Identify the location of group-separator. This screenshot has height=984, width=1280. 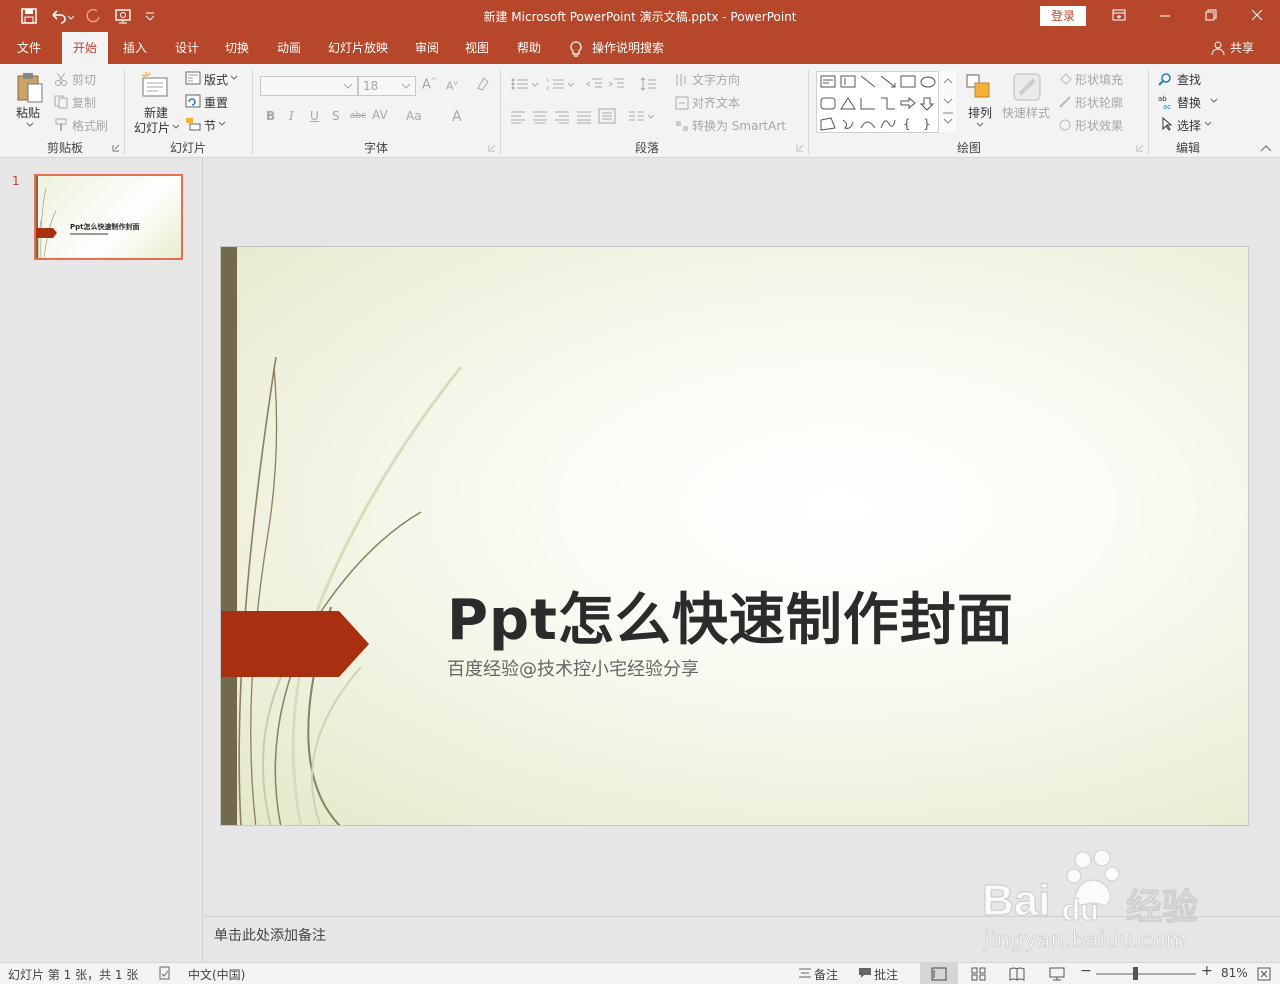
(808, 112).